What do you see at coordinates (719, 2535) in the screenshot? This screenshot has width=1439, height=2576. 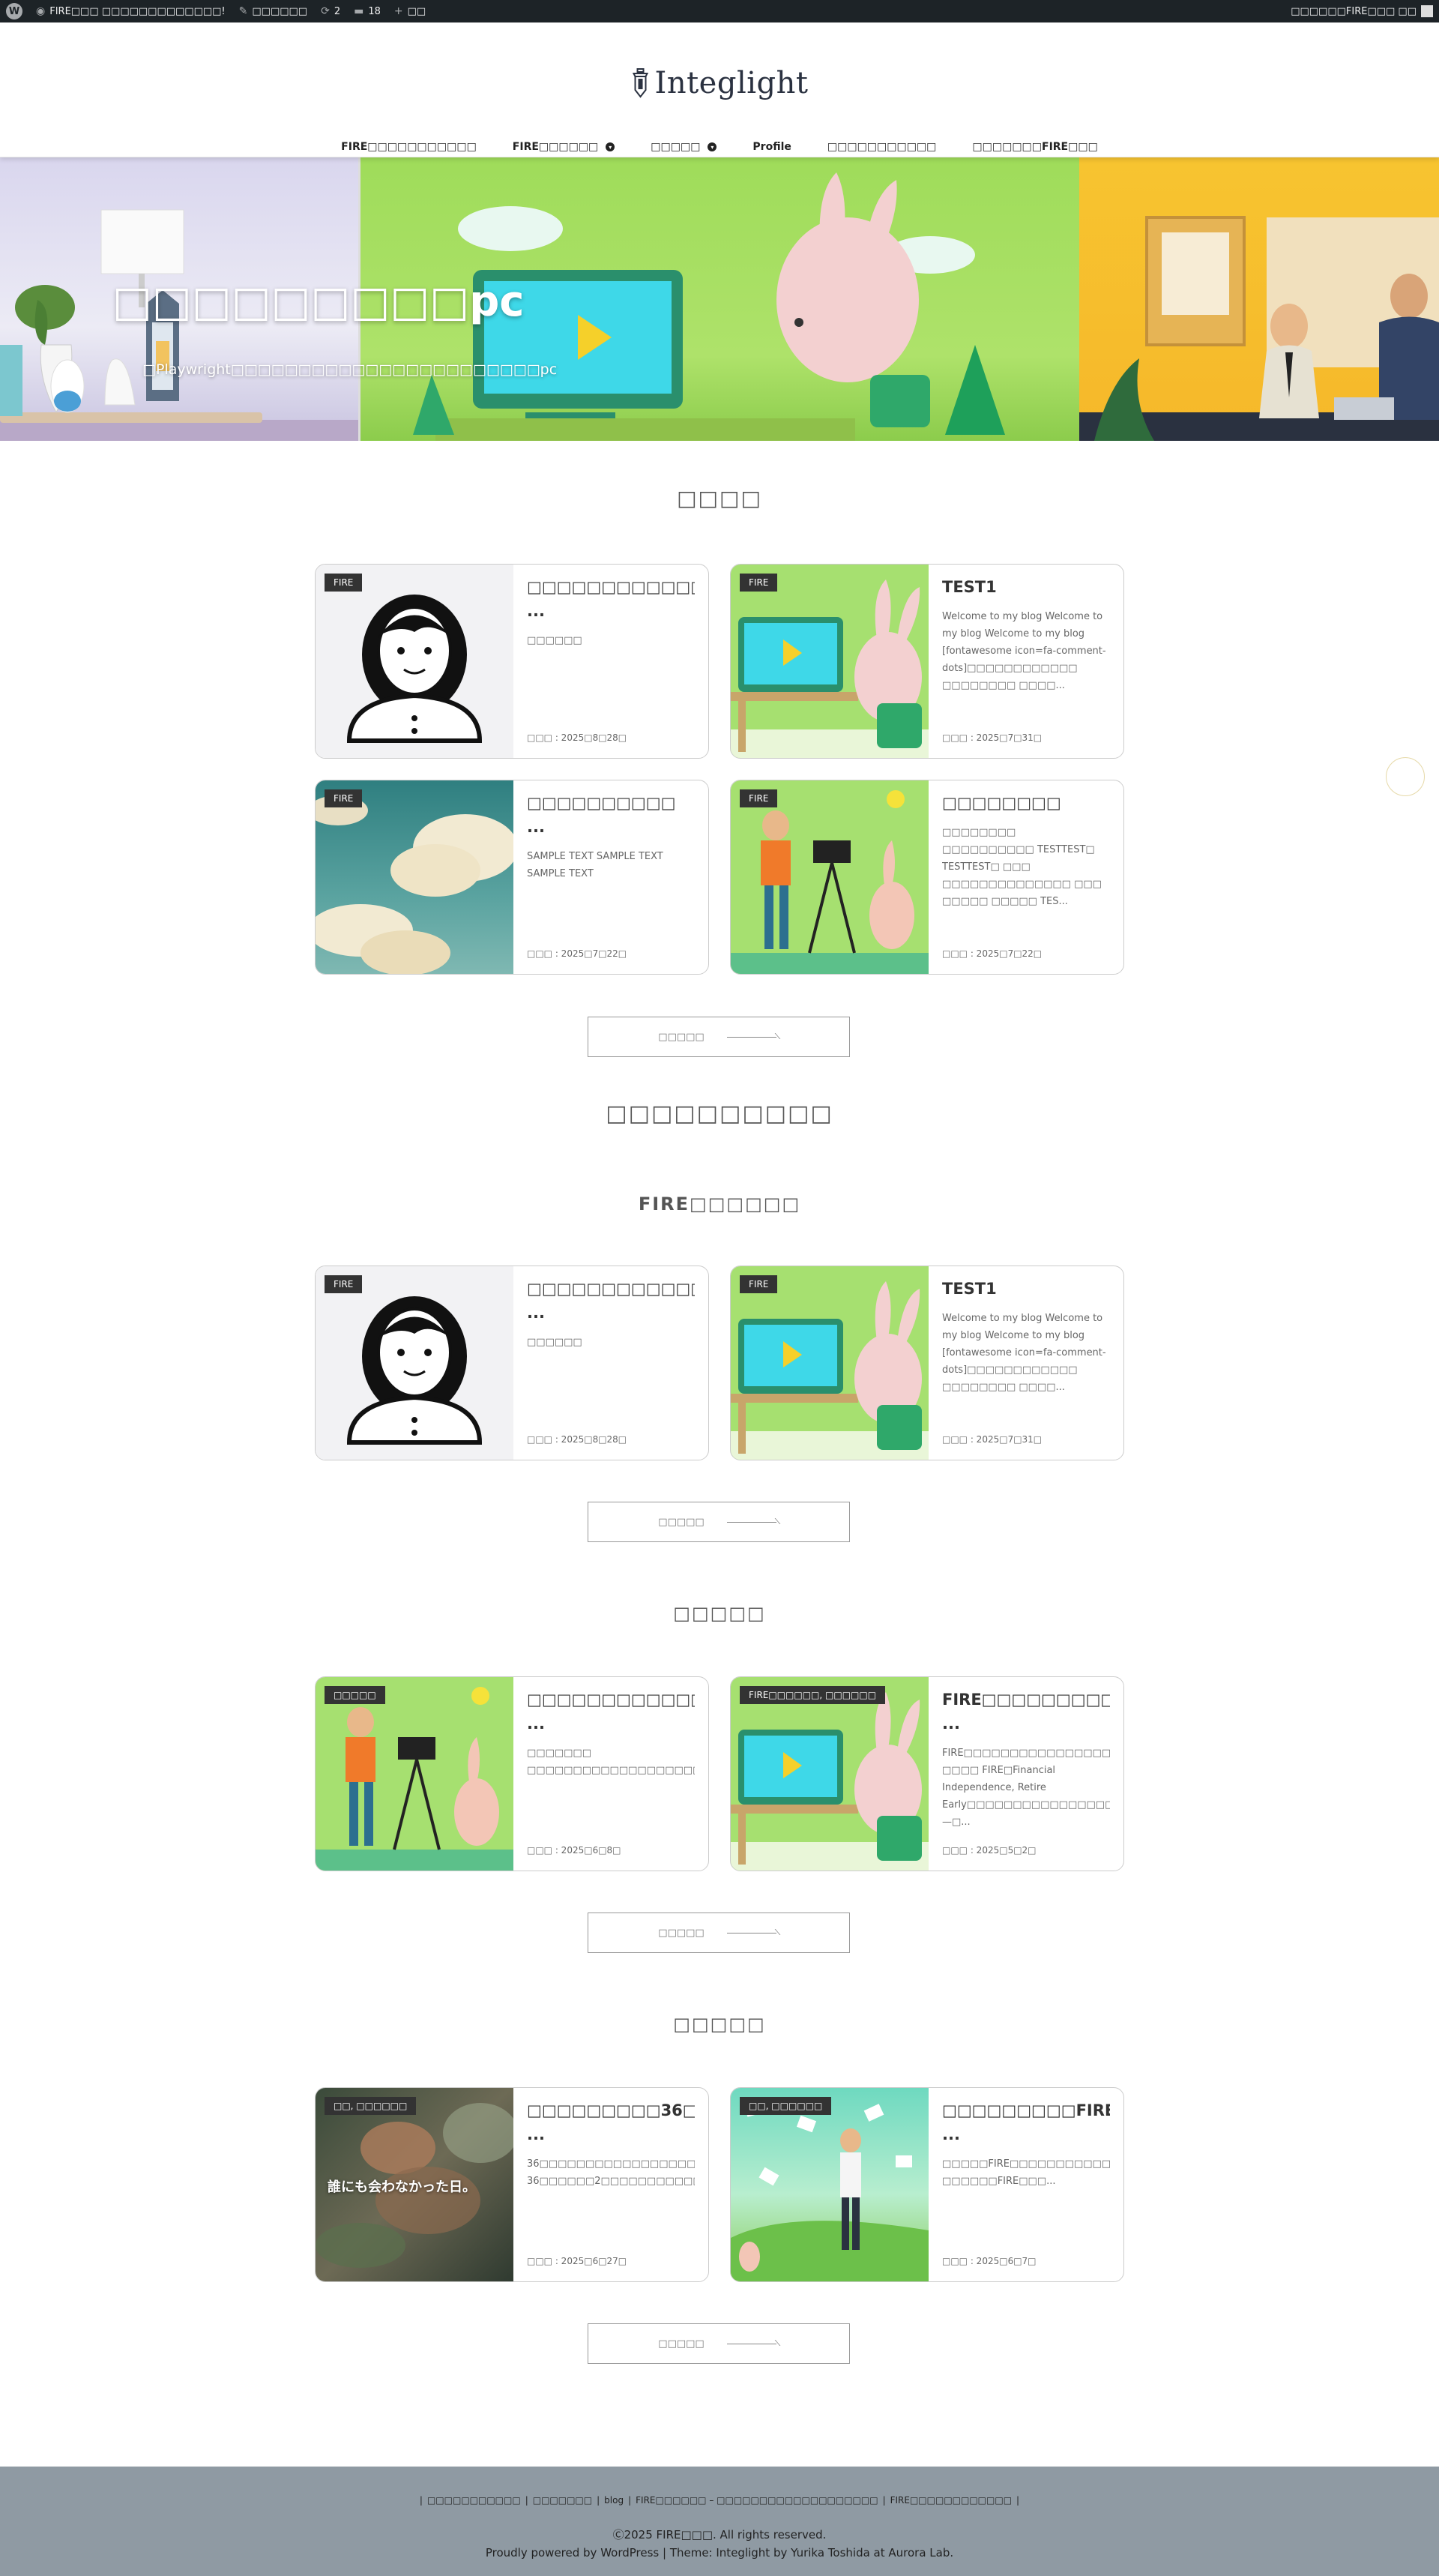 I see `copyright: Ⓒ2025 FIRE□□□. All rights reserved.` at bounding box center [719, 2535].